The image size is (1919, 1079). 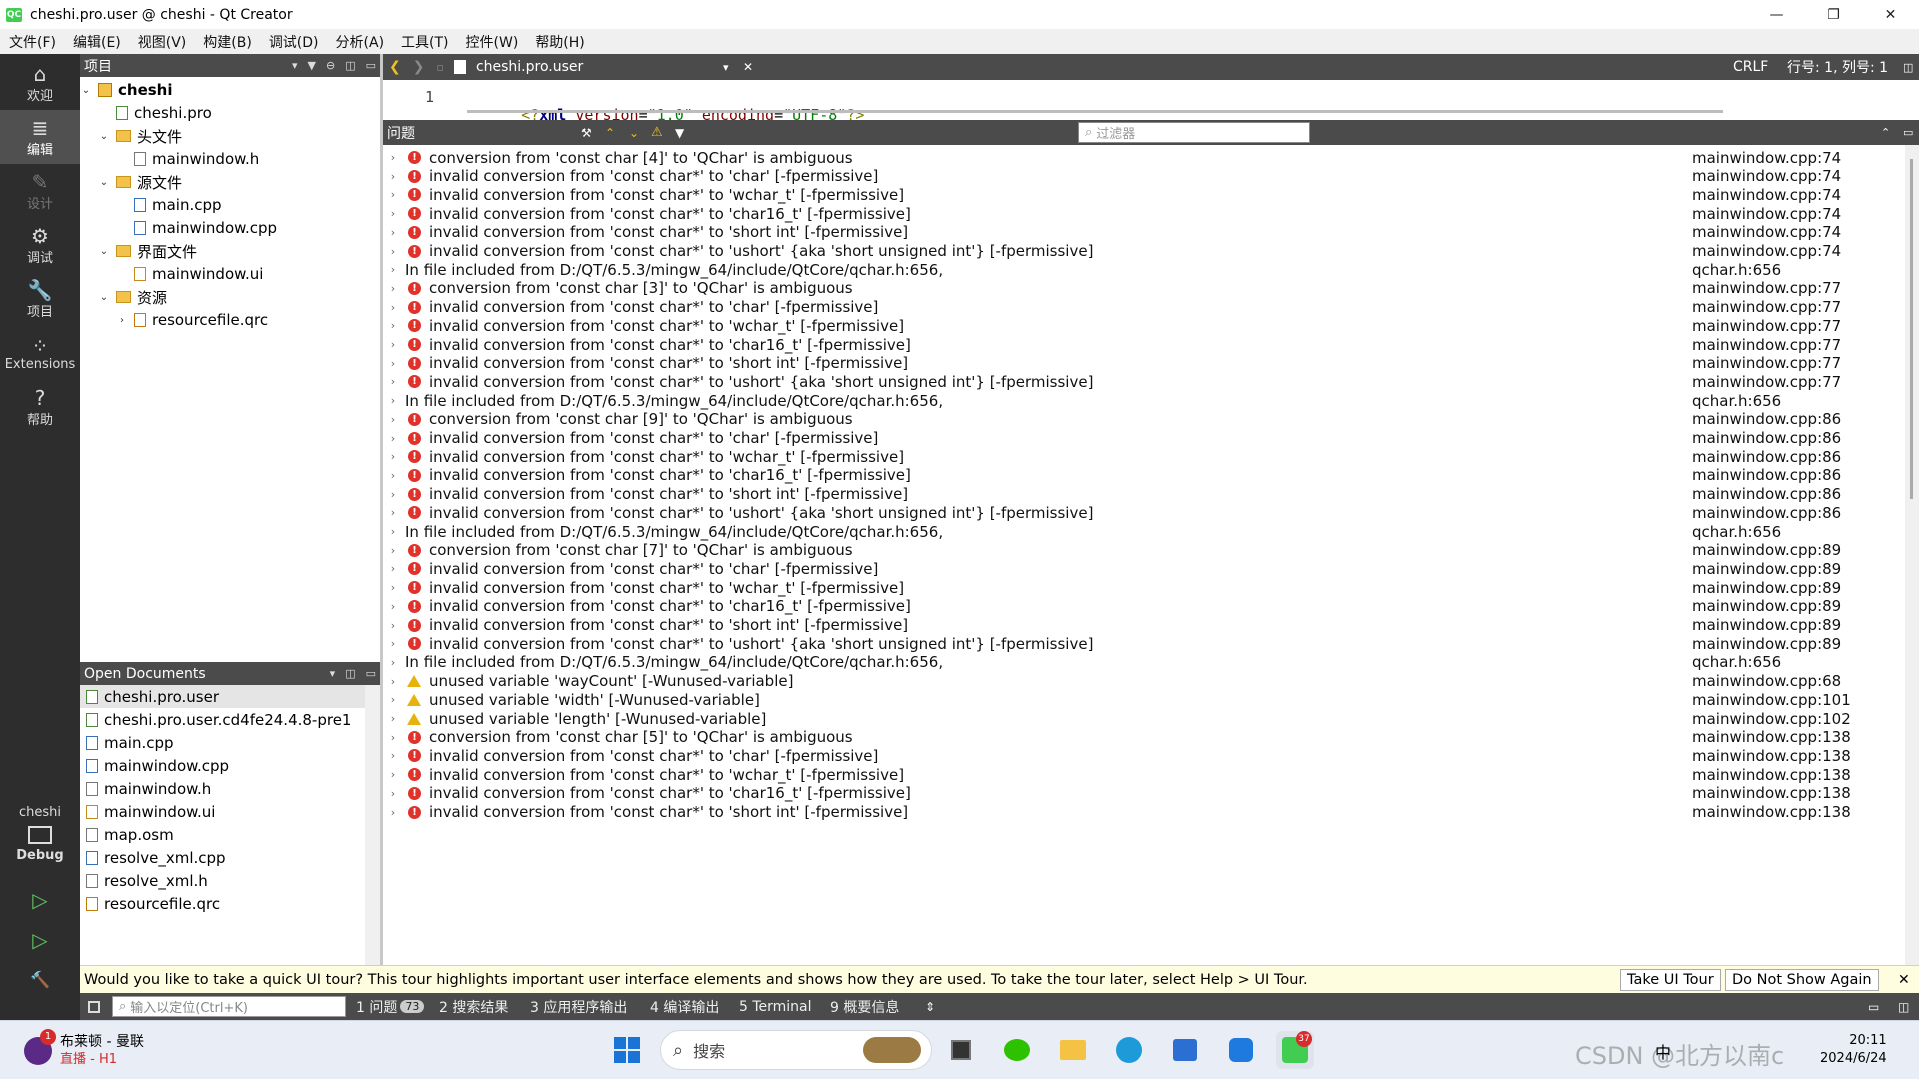 I want to click on tree-item: cheshi.pro, so click(x=155, y=113).